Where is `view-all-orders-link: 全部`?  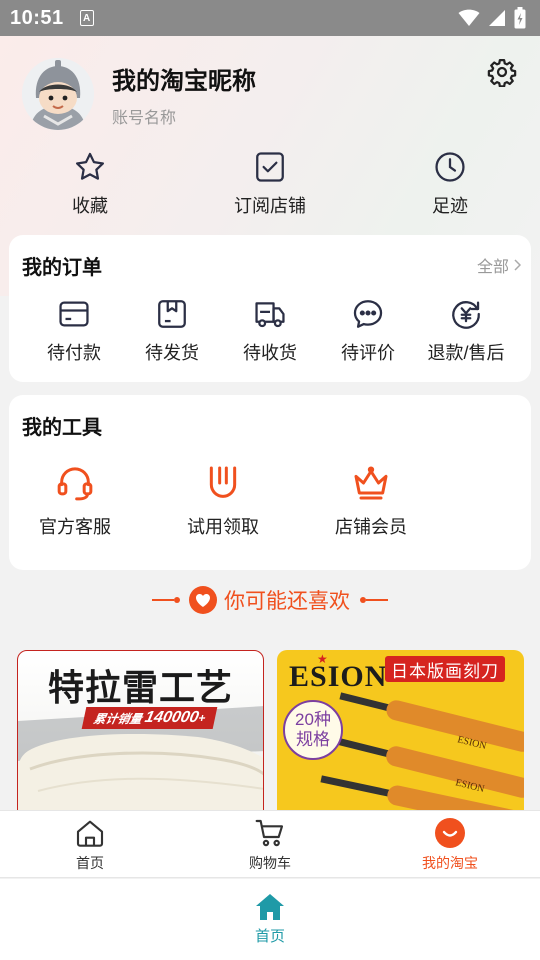 view-all-orders-link: 全部 is located at coordinates (499, 265).